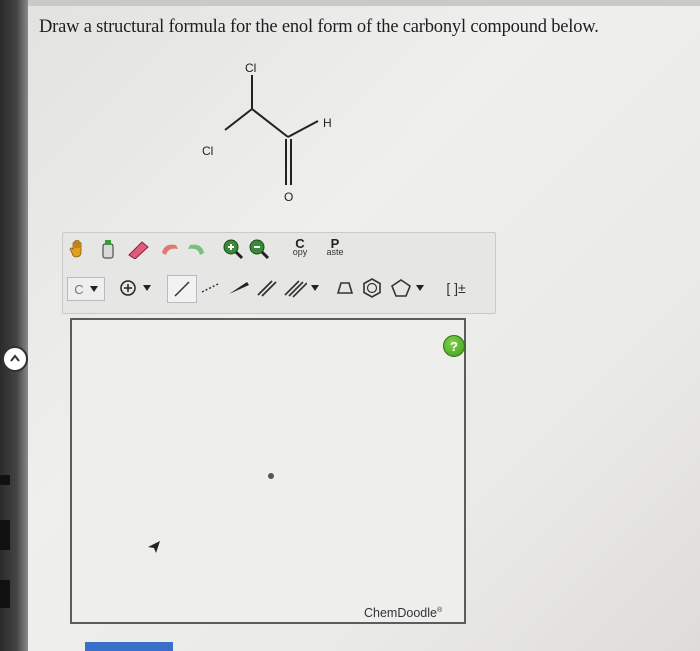  I want to click on plus-circle-icon, so click(128, 288).